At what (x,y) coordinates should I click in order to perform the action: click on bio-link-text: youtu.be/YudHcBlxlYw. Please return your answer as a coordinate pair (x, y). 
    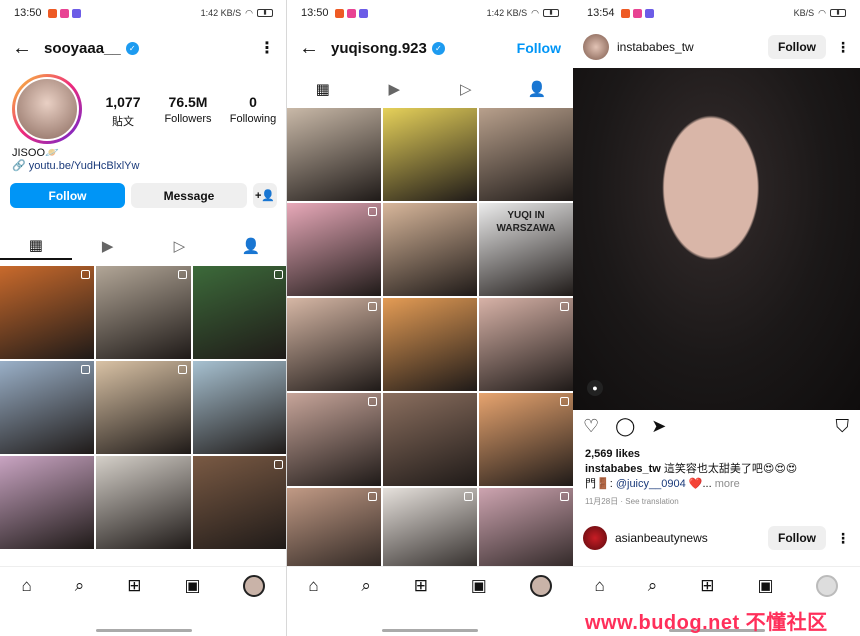
    Looking at the image, I should click on (84, 166).